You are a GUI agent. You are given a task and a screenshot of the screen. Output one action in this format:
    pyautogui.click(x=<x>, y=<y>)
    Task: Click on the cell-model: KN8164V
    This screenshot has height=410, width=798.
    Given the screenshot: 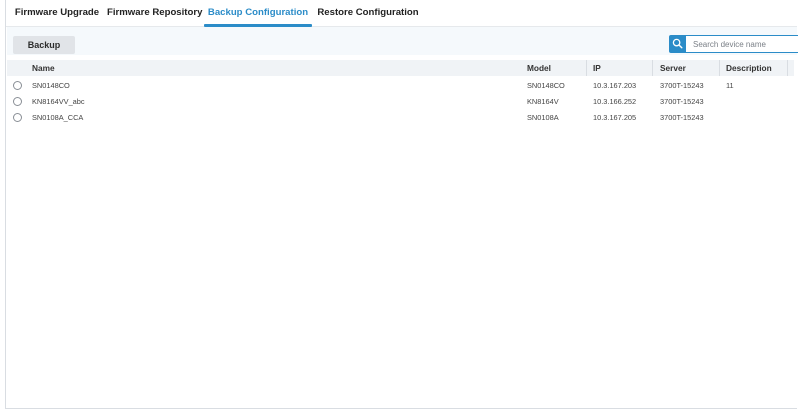 What is the action you would take?
    pyautogui.click(x=543, y=101)
    